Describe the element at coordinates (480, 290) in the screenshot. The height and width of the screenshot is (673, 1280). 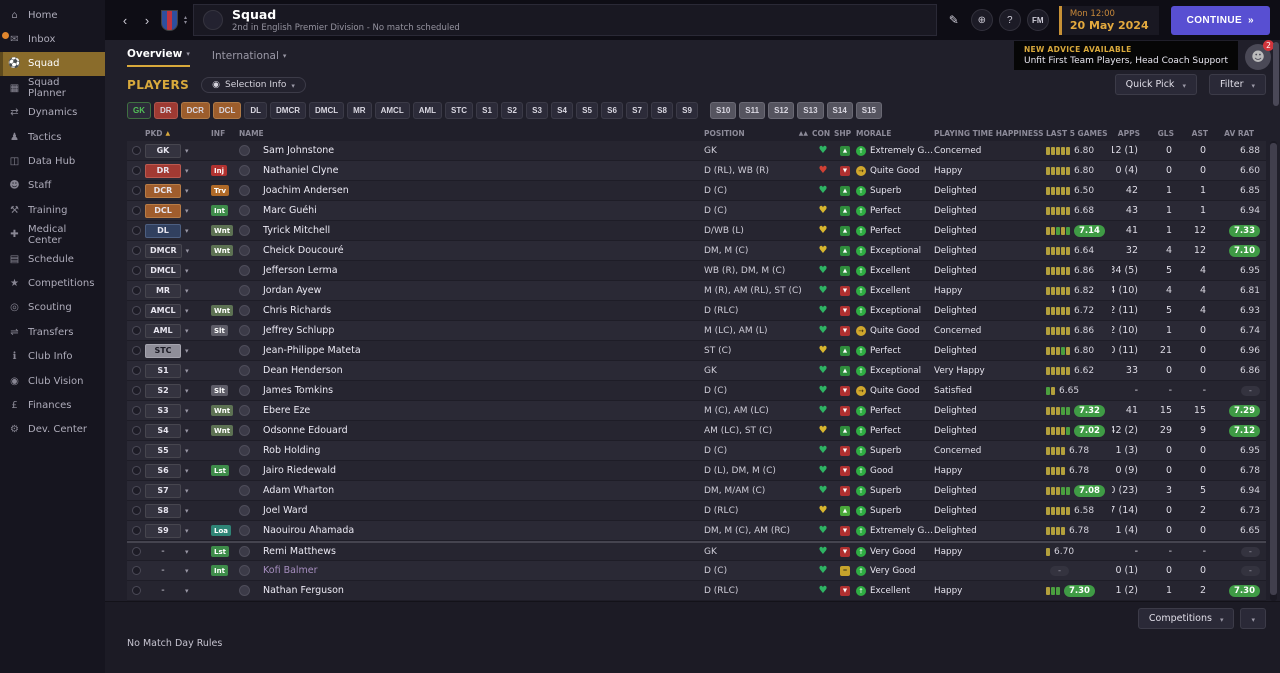
I see `player-name: Jordan Ayew` at that location.